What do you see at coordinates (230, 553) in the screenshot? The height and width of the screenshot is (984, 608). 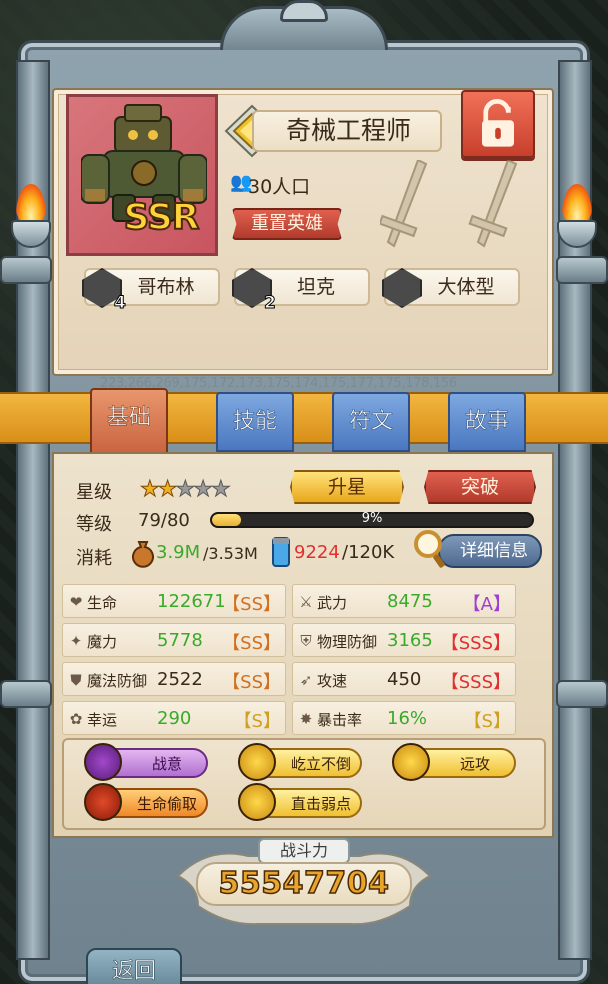 I see `gold-required: /3.53M` at bounding box center [230, 553].